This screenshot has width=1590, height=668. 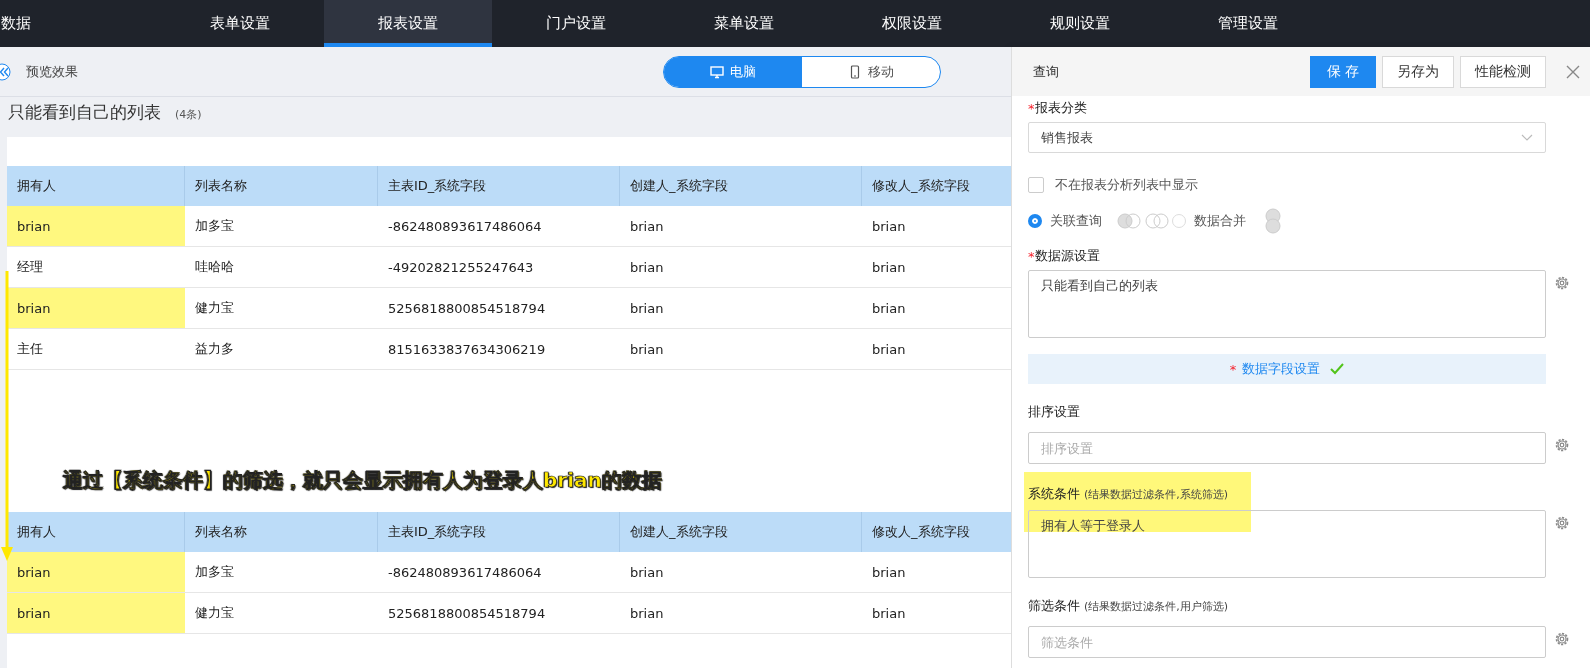 I want to click on field-label: 筛选条件 (结果数据过滤条件,用户筛选), so click(x=1129, y=606).